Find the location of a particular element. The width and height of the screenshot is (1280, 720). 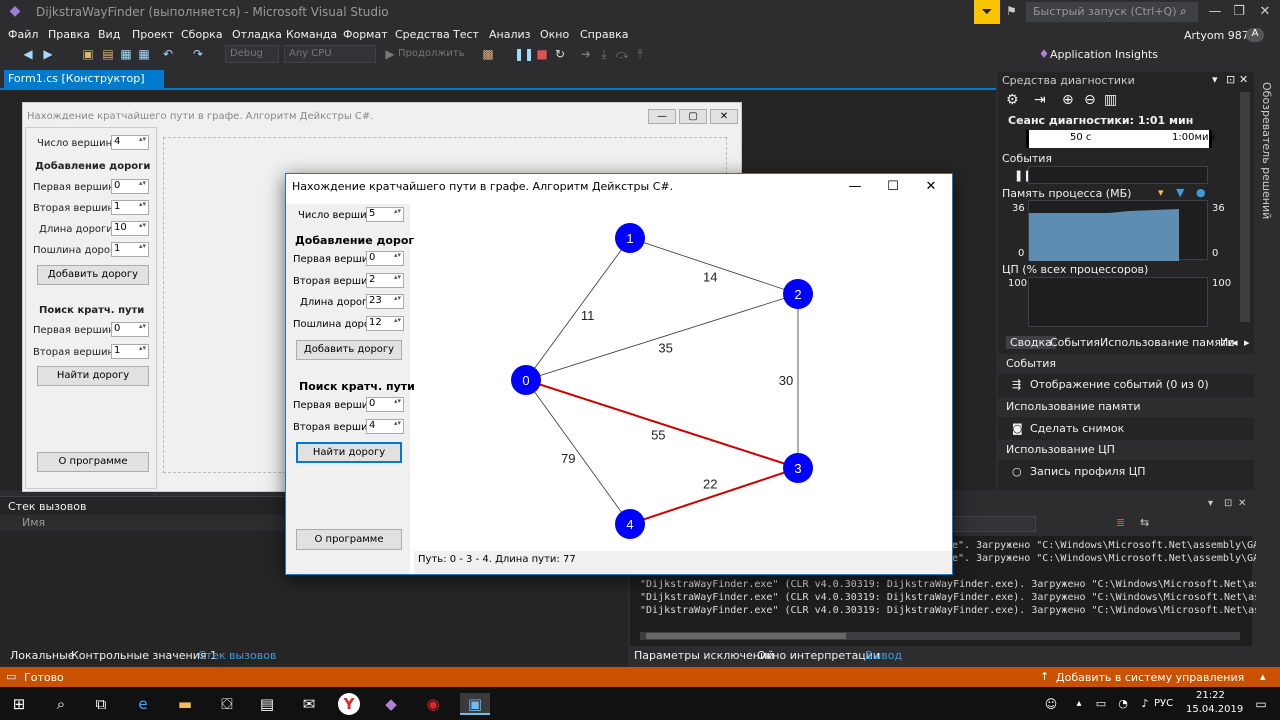

reset-view-icon: ▥ is located at coordinates (1110, 100).